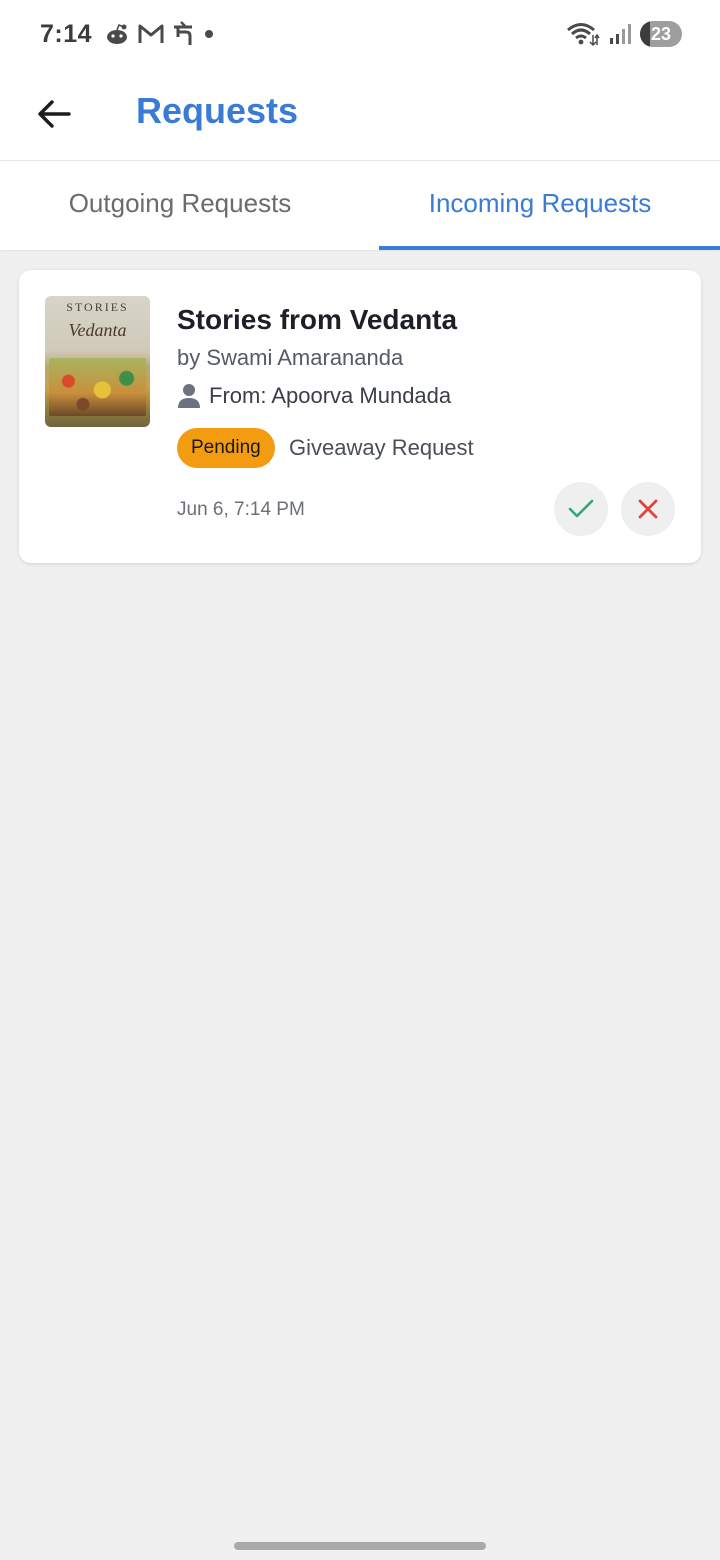  What do you see at coordinates (217, 110) in the screenshot?
I see `page-title: Requests` at bounding box center [217, 110].